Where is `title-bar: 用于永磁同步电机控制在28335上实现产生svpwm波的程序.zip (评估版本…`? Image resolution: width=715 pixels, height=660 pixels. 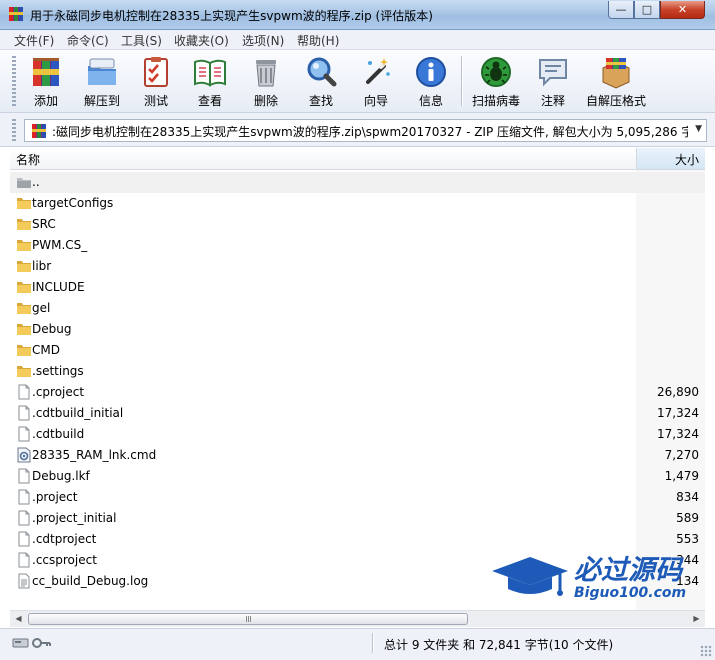
title-bar: 用于永磁同步电机控制在28335上实现产生svpwm波的程序.zip (评估版本… is located at coordinates (357, 15).